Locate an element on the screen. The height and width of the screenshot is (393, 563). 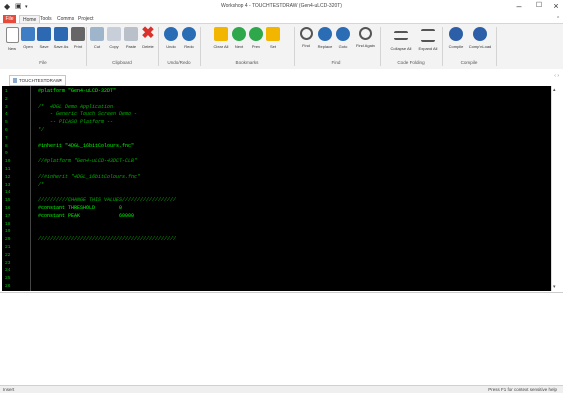
close-button: × is located at coordinates (556, 6).